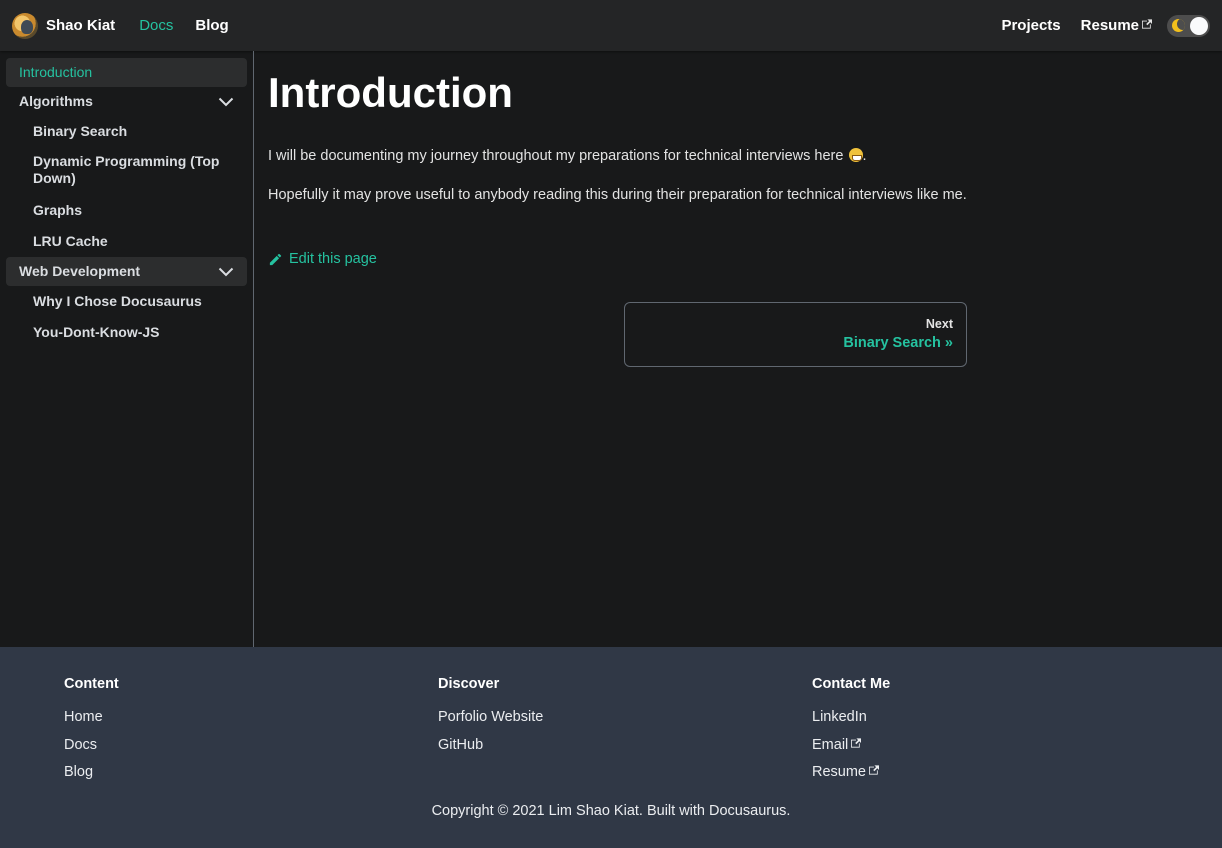 The height and width of the screenshot is (848, 1222). What do you see at coordinates (864, 156) in the screenshot?
I see `intro-paragraph-end: .` at bounding box center [864, 156].